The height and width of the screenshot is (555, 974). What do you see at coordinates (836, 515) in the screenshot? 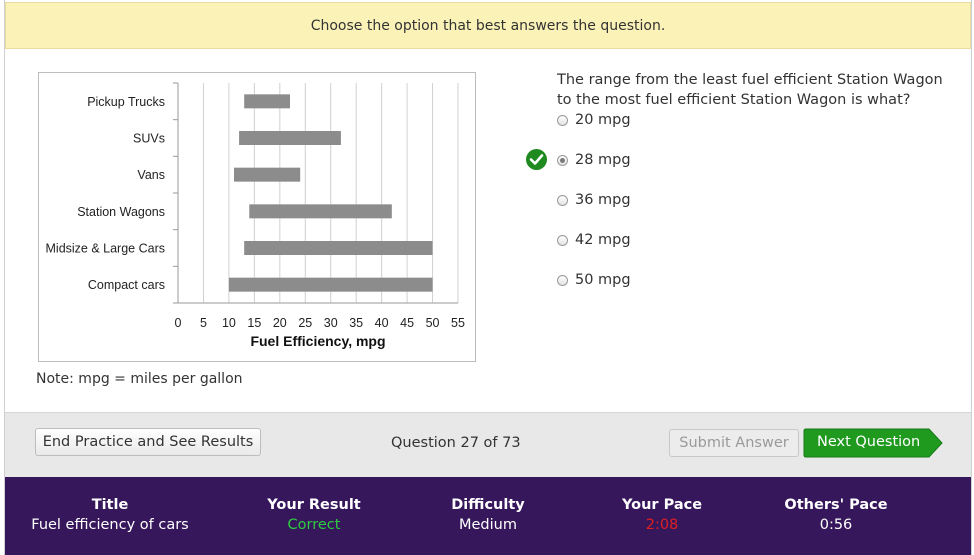
I see `stat-others-pace: Others' Pace 0:56` at bounding box center [836, 515].